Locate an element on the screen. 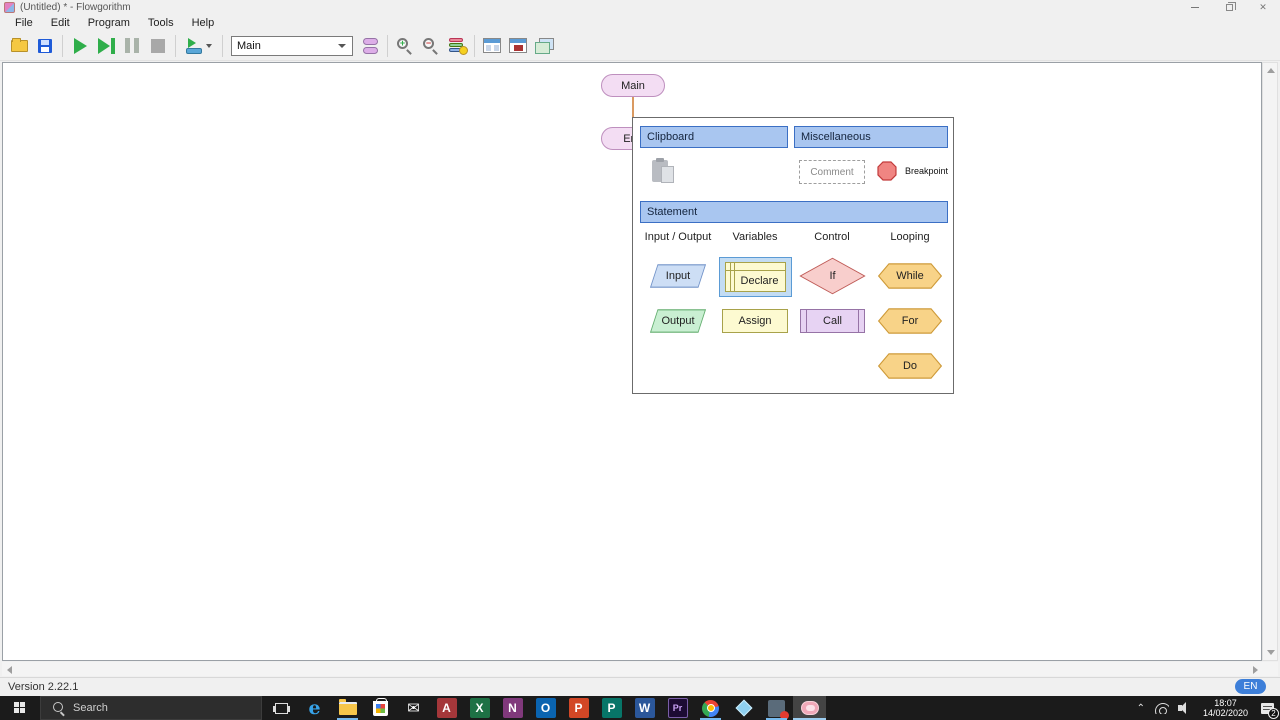 The width and height of the screenshot is (1280, 720). taskbar-icon-outlook: O is located at coordinates (545, 708).